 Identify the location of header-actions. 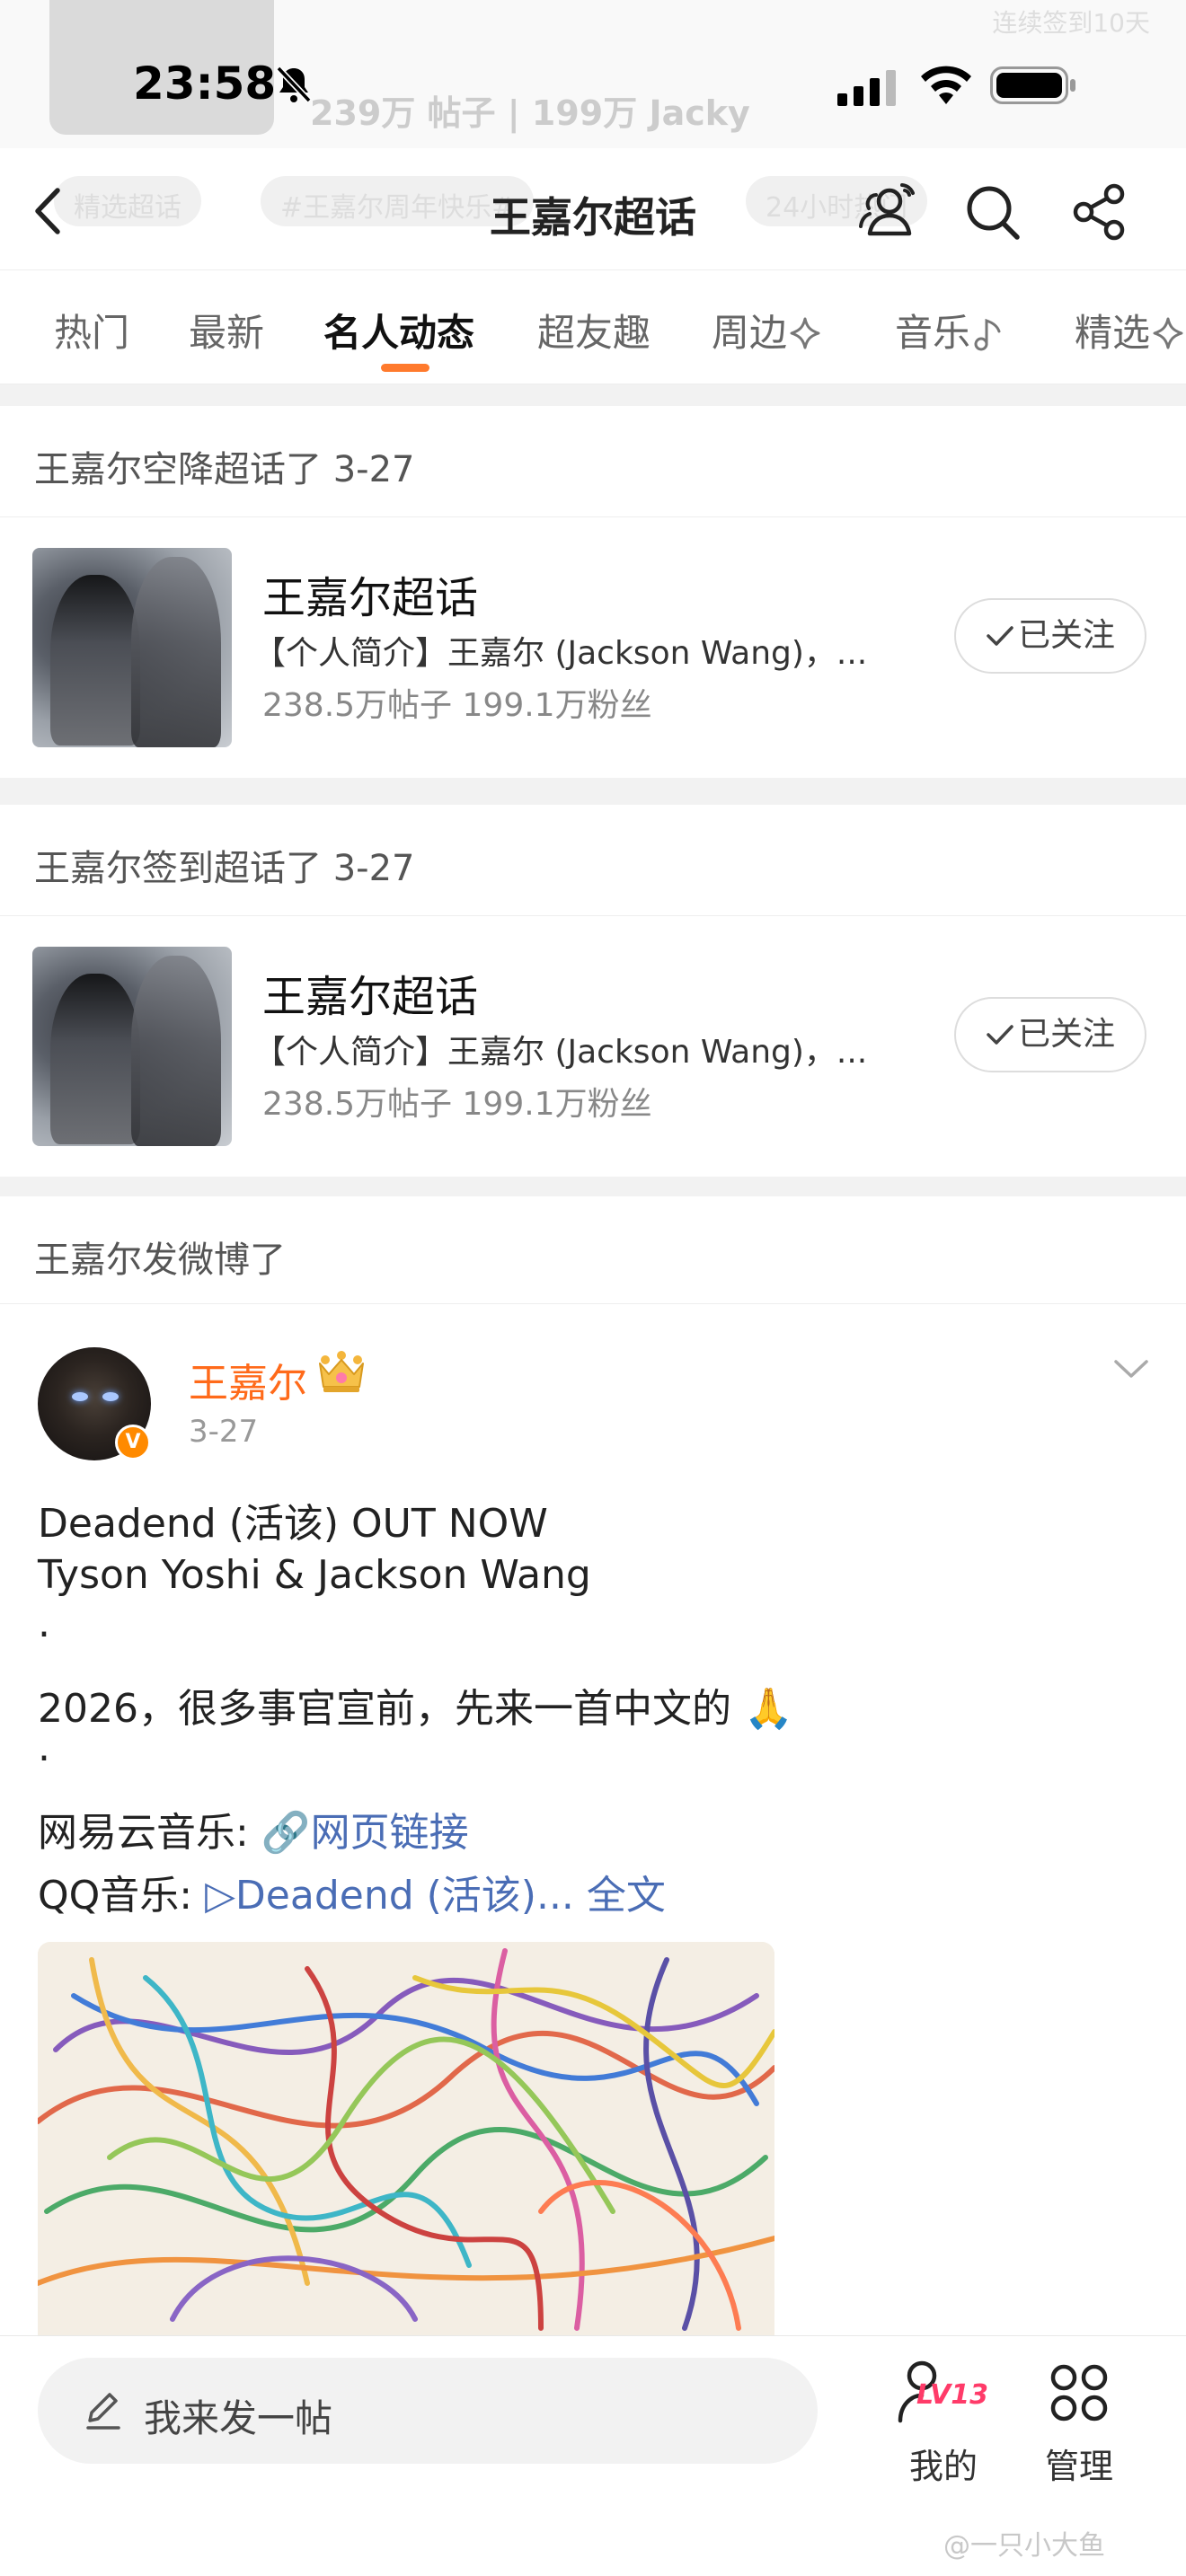
(1005, 212).